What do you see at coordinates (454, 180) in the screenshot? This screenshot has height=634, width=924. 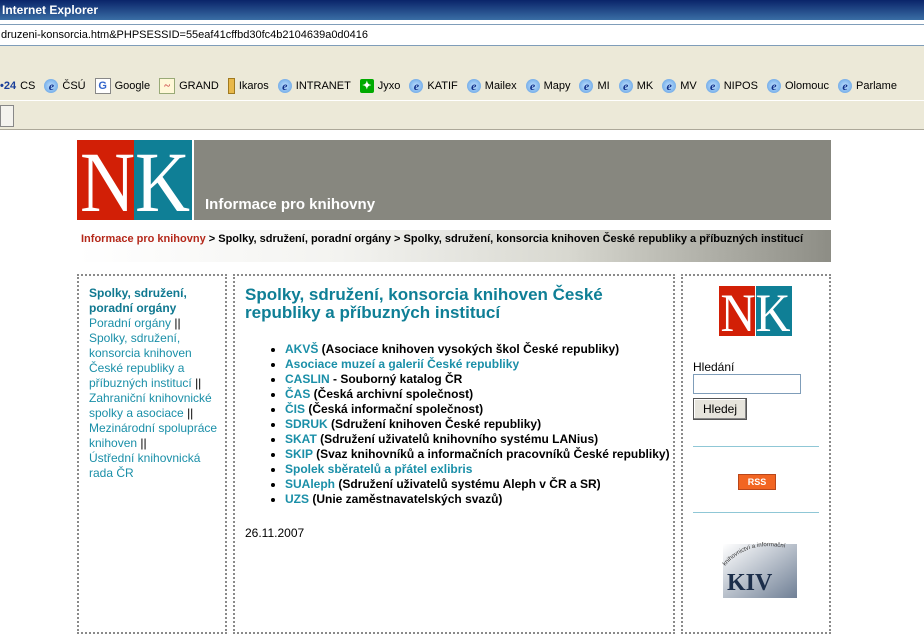 I see `site-banner: NK Informace pro knihovny` at bounding box center [454, 180].